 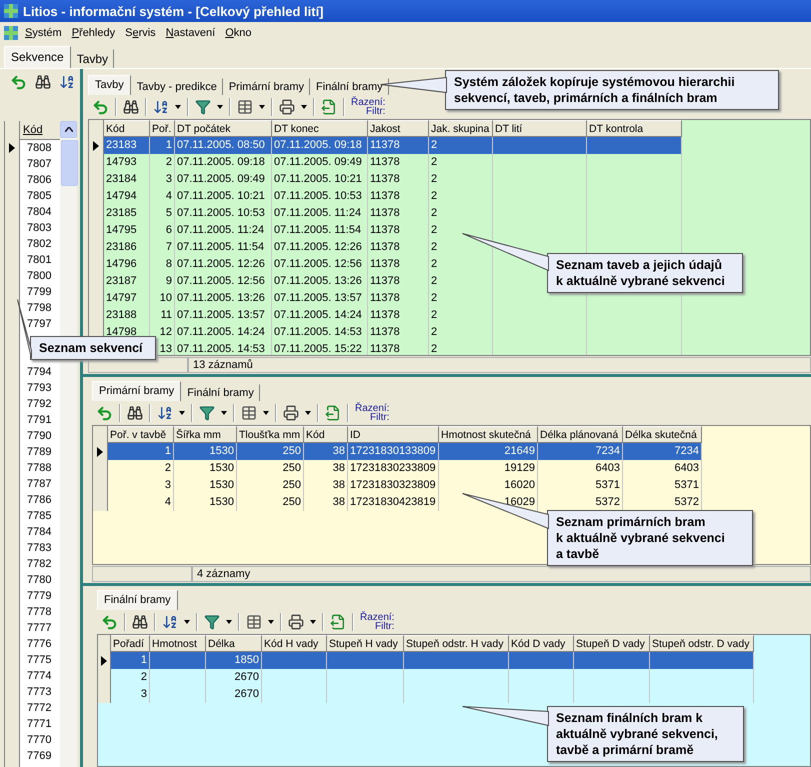 I want to click on column-header: Stupeň odstr. H vady, so click(x=456, y=643).